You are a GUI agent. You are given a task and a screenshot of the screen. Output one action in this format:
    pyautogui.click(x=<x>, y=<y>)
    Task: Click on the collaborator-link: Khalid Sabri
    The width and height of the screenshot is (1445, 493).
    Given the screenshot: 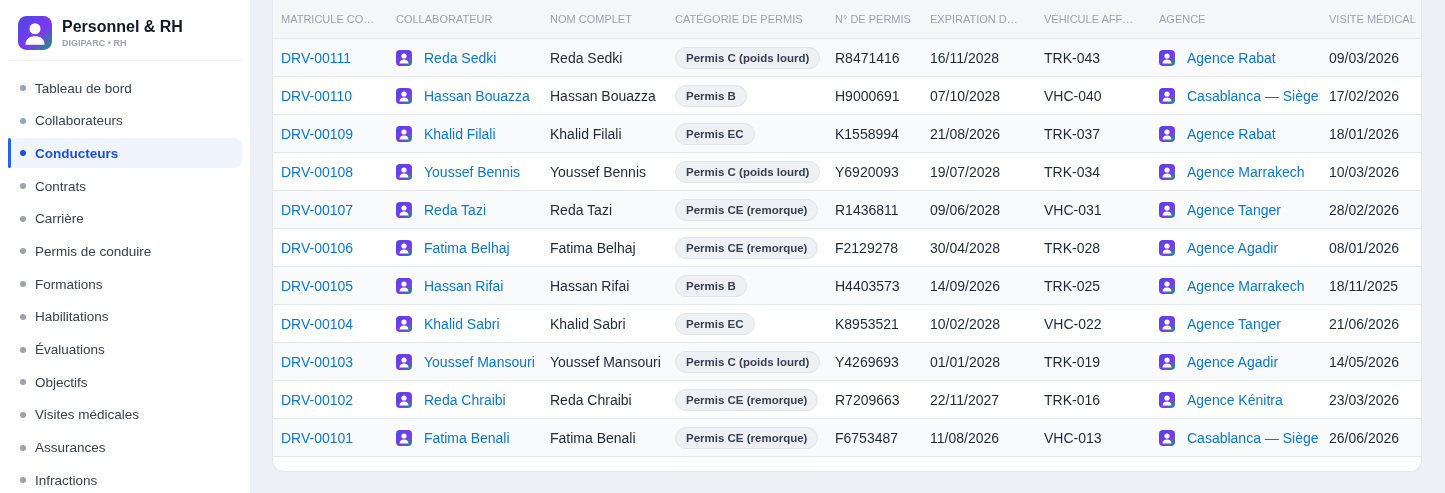 What is the action you would take?
    pyautogui.click(x=462, y=323)
    